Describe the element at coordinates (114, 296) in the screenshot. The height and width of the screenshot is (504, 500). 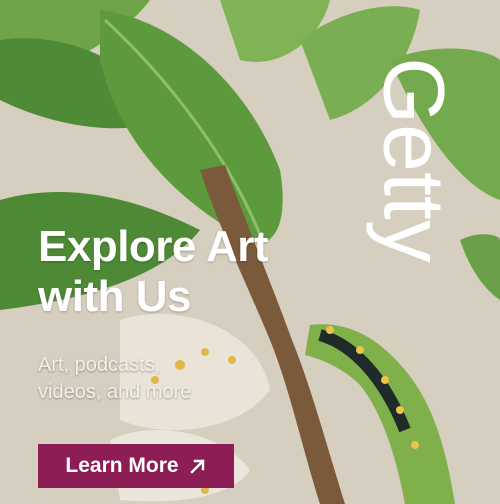
I see `headline-line-2: with Us` at that location.